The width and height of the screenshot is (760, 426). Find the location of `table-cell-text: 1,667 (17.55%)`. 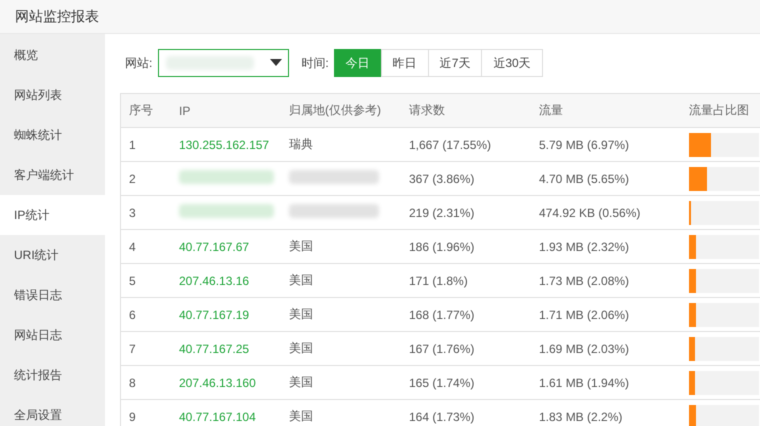

table-cell-text: 1,667 (17.55%) is located at coordinates (450, 145).